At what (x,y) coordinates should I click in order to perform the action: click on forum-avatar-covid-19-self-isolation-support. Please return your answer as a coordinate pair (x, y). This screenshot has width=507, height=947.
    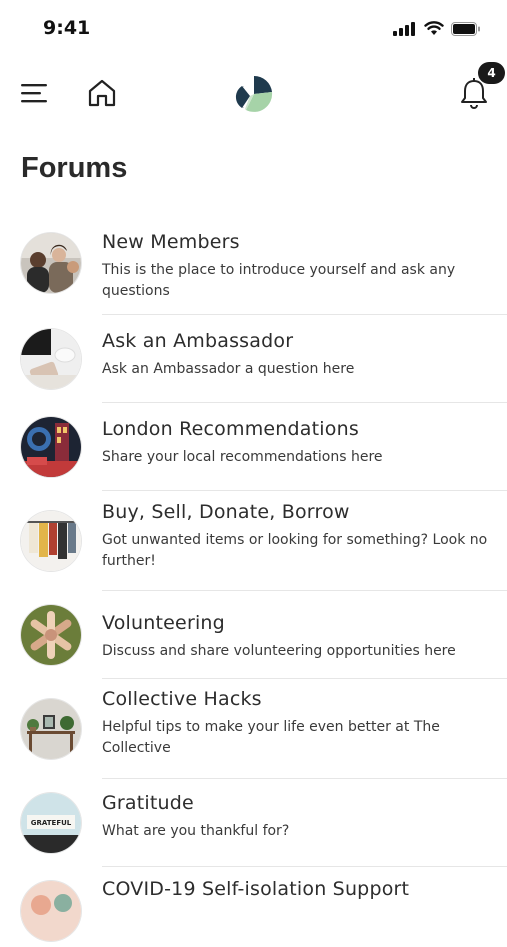
    Looking at the image, I should click on (51, 911).